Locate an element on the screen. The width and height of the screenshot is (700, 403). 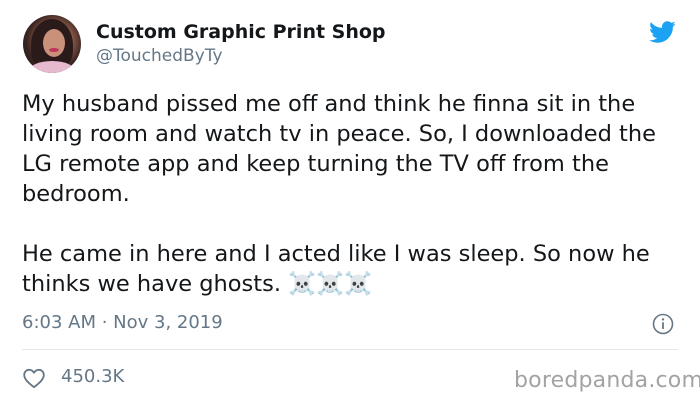
author-display-name: Custom Graphic Print Shop is located at coordinates (241, 32).